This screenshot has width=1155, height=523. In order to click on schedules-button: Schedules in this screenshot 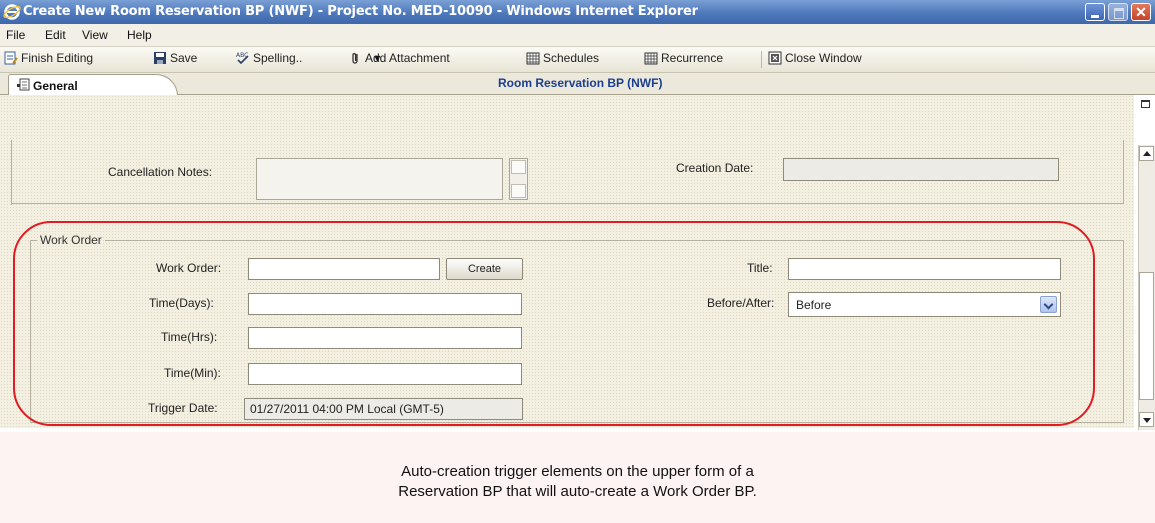, I will do `click(562, 59)`.